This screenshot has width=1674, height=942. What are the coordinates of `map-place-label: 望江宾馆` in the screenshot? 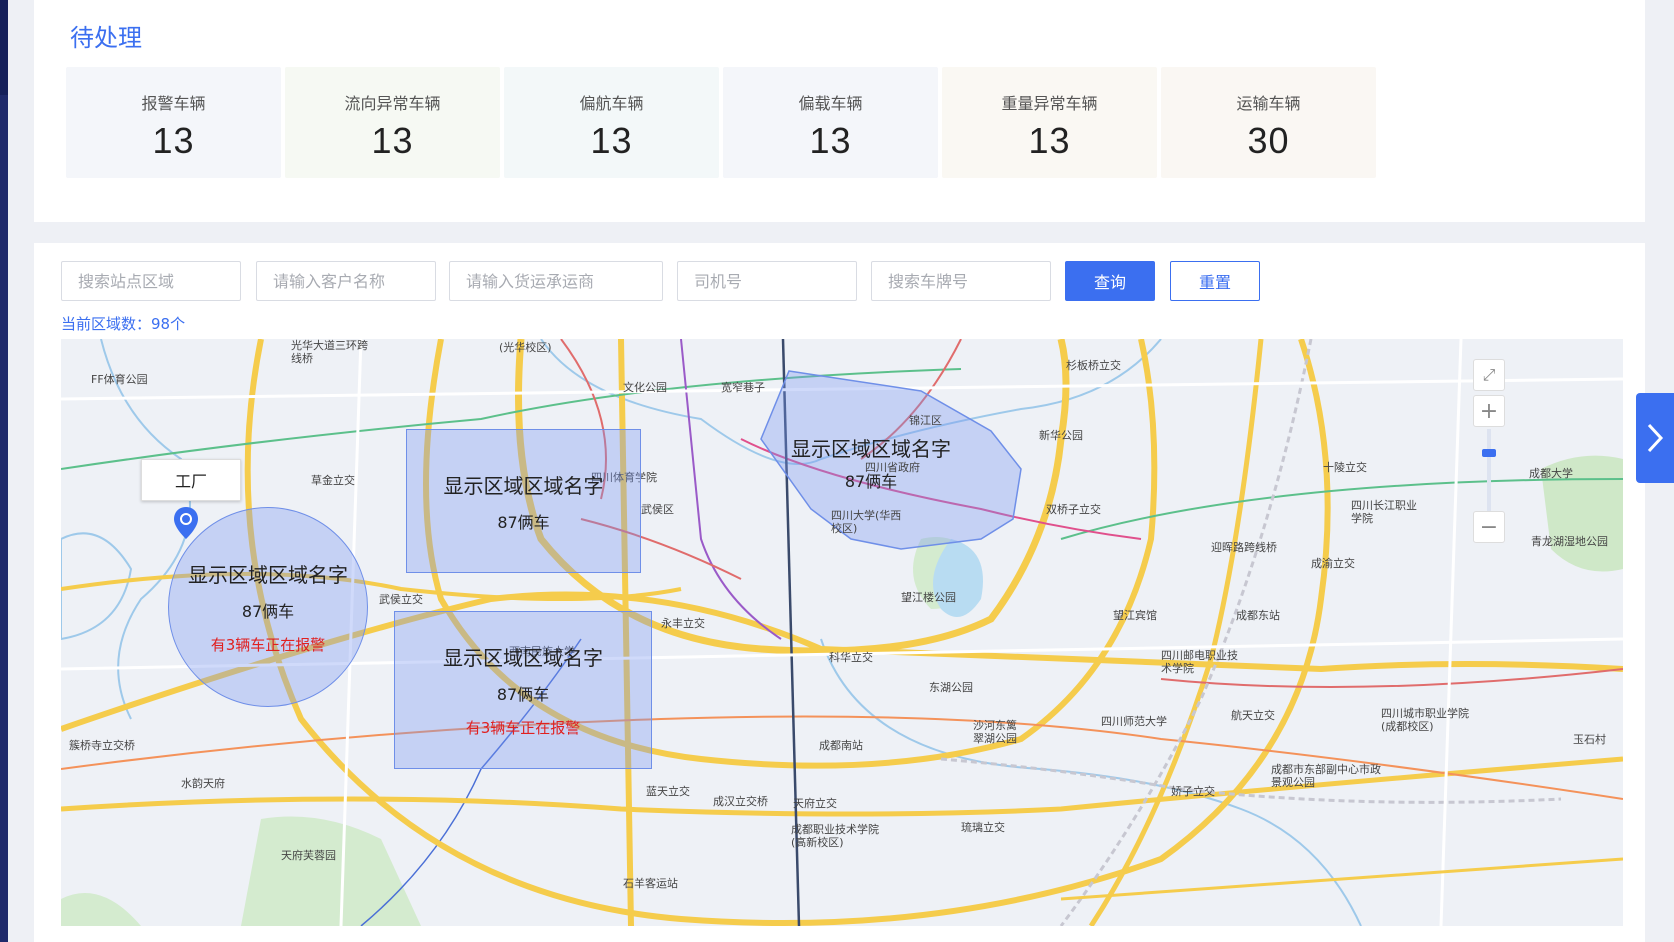 It's located at (1135, 615).